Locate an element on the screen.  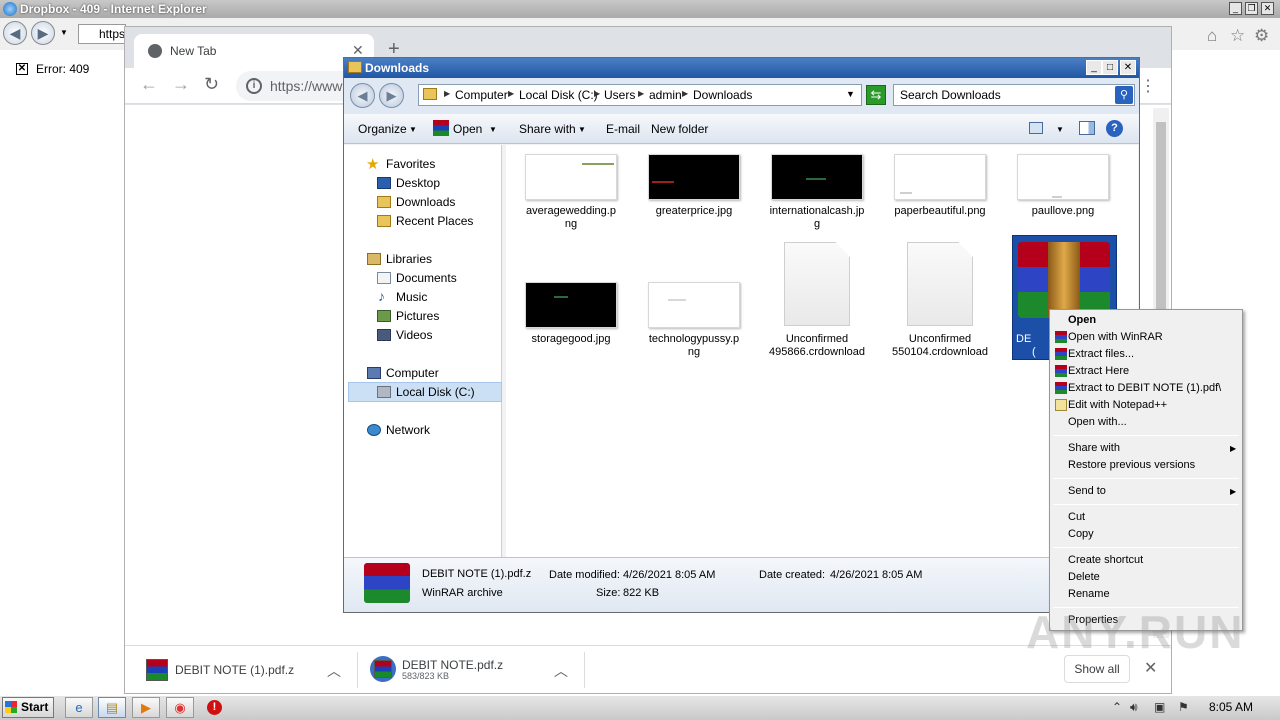
reload-icon: ↻ is located at coordinates (211, 84).